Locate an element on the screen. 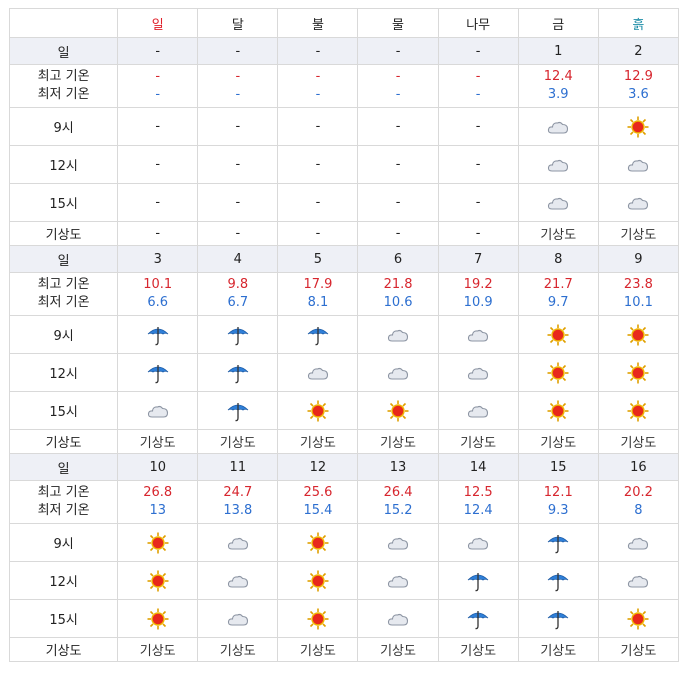  weather-map-empty: - is located at coordinates (478, 233).